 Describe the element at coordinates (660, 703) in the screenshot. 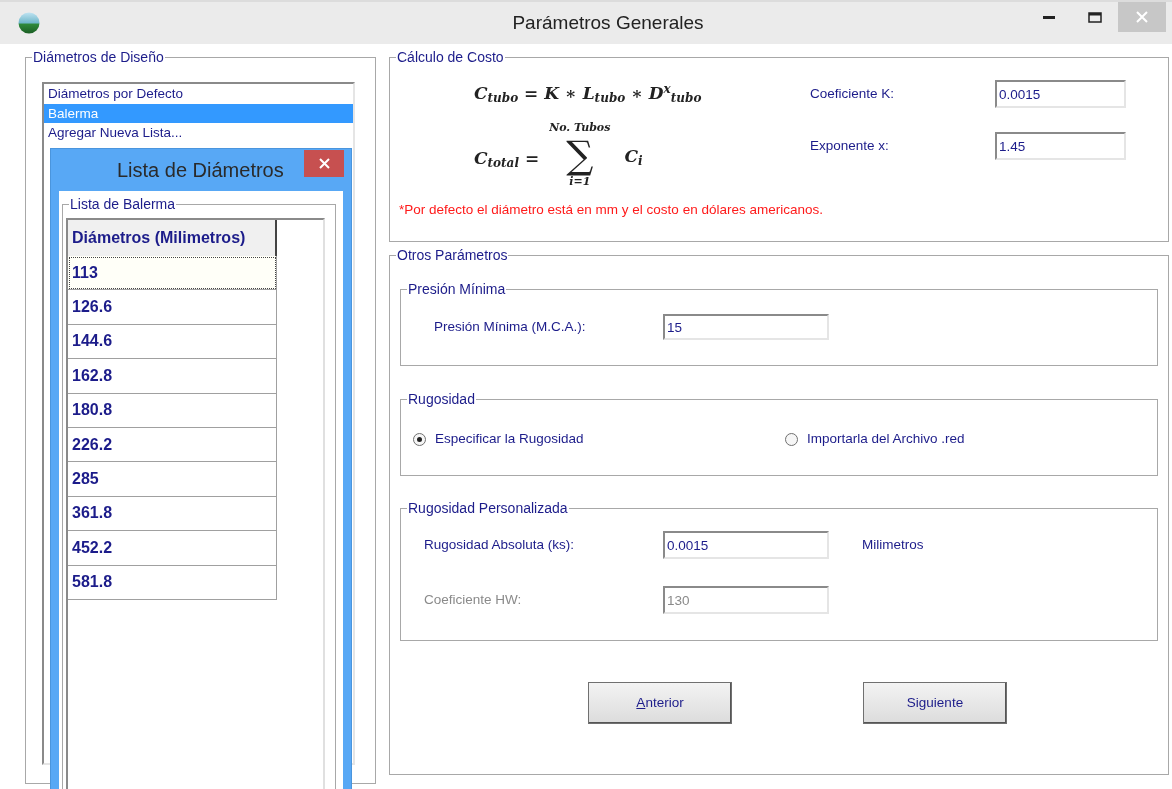

I see `nav-button: Anterior` at that location.